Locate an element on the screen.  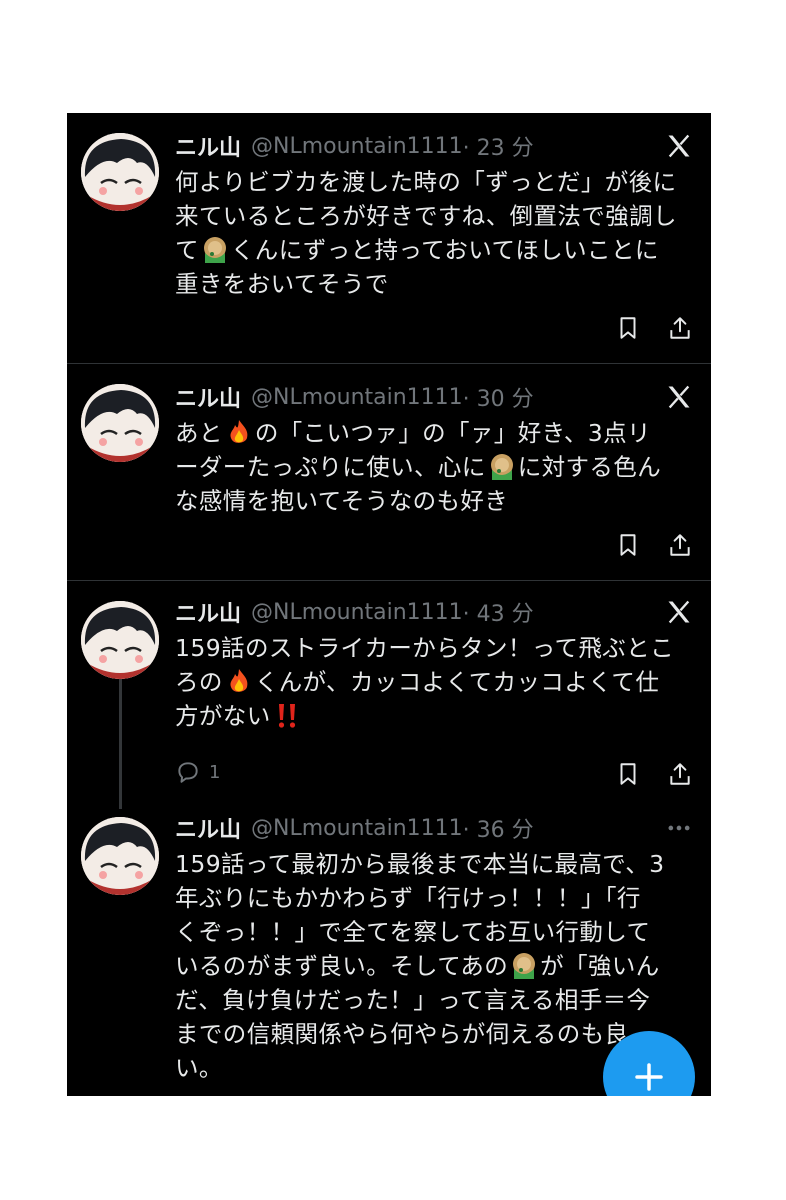
tweet-header: ニル山 @NLmountain1111 · 43 分 is located at coordinates (354, 612).